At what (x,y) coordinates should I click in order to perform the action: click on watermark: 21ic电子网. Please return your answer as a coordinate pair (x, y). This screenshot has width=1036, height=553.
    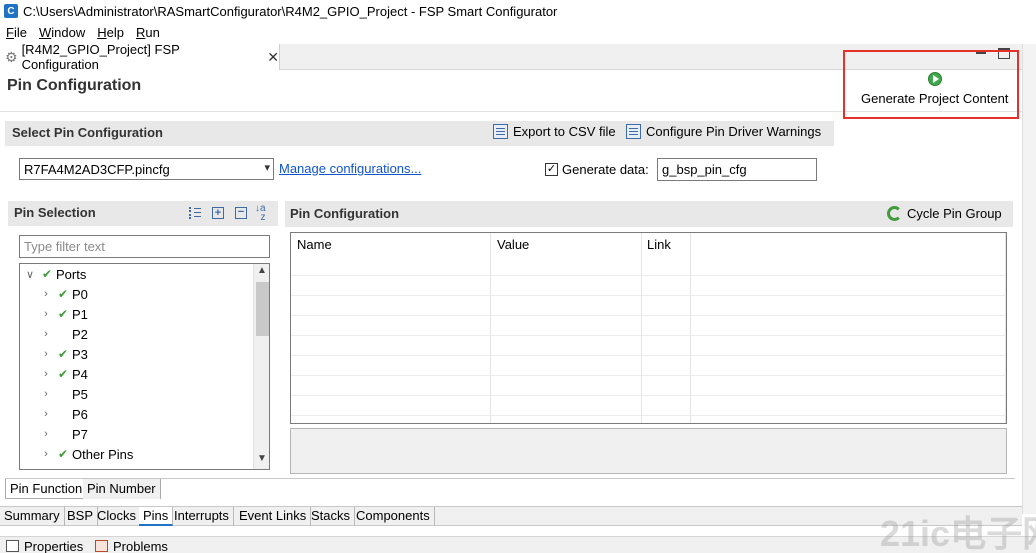
    Looking at the image, I should click on (958, 533).